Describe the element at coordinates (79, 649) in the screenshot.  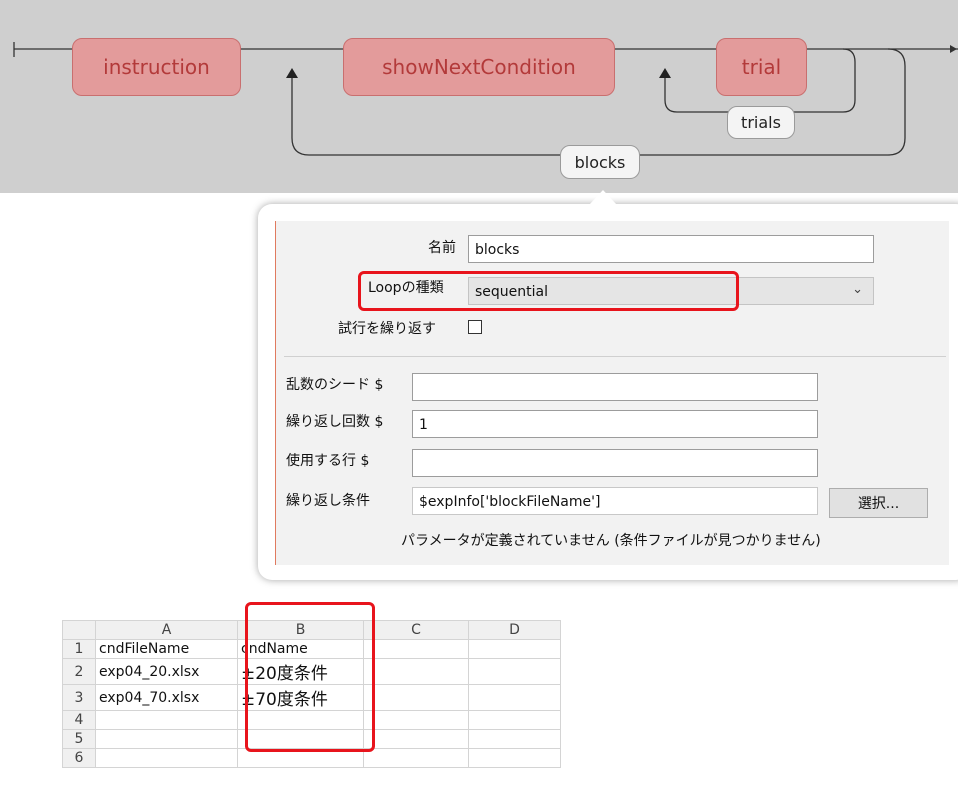
I see `row-header: 1` at that location.